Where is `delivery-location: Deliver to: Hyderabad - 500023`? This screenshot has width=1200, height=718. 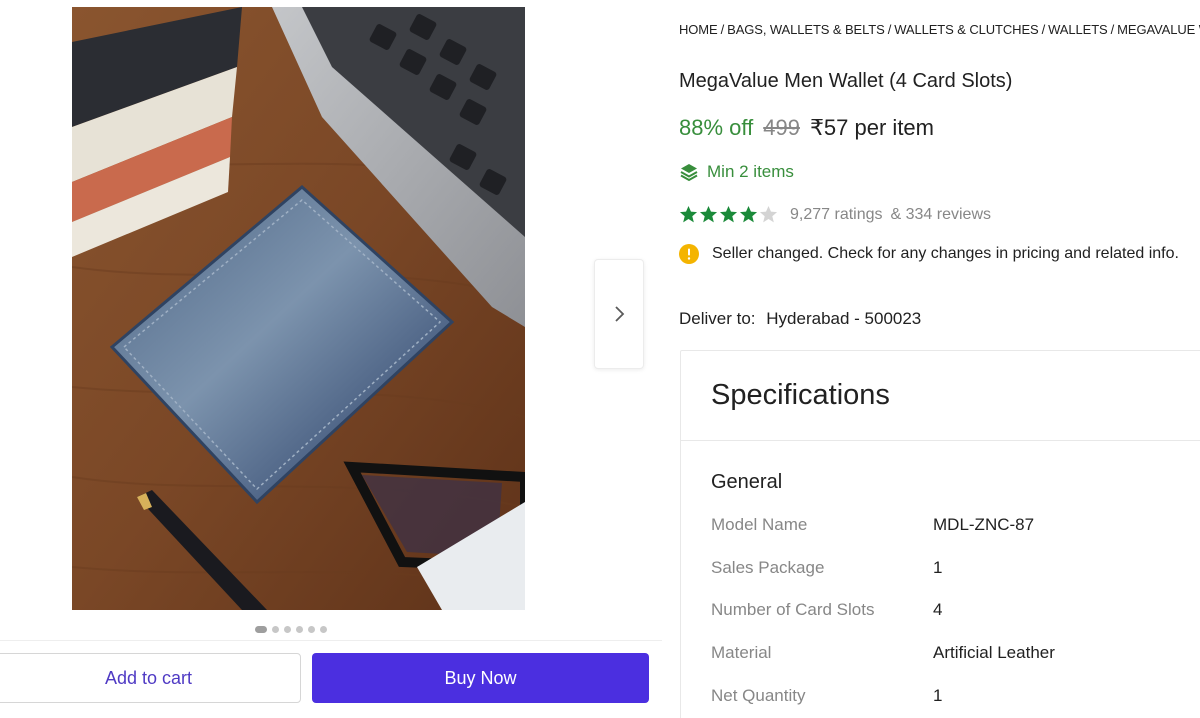 delivery-location: Deliver to: Hyderabad - 500023 is located at coordinates (800, 319).